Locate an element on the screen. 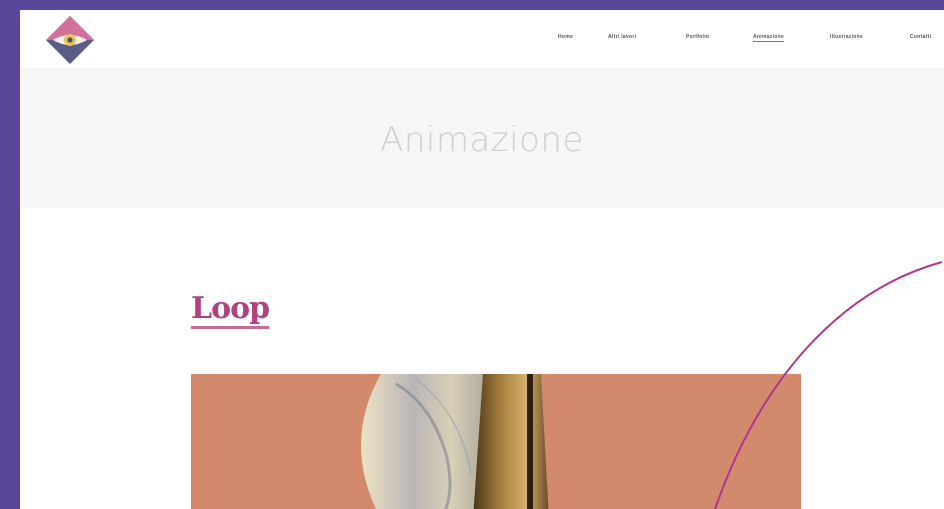 The width and height of the screenshot is (944, 509). page-title: Animazione is located at coordinates (482, 140).